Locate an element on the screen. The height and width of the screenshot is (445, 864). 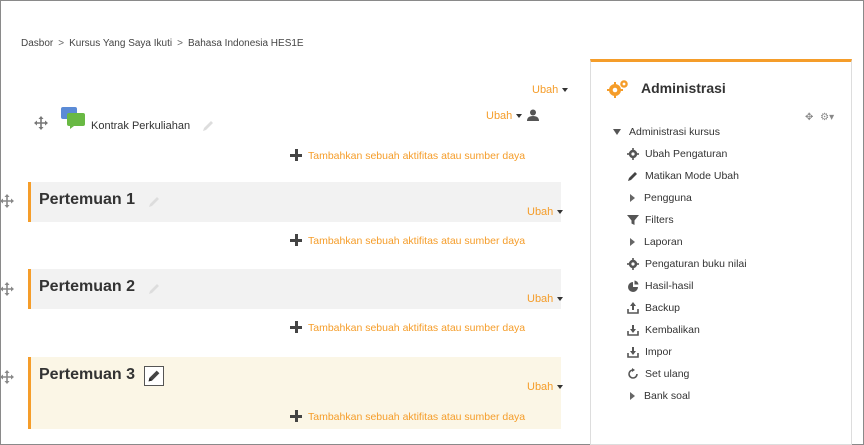
tree-item-label: Matikan Mode Ubah is located at coordinates (692, 176).